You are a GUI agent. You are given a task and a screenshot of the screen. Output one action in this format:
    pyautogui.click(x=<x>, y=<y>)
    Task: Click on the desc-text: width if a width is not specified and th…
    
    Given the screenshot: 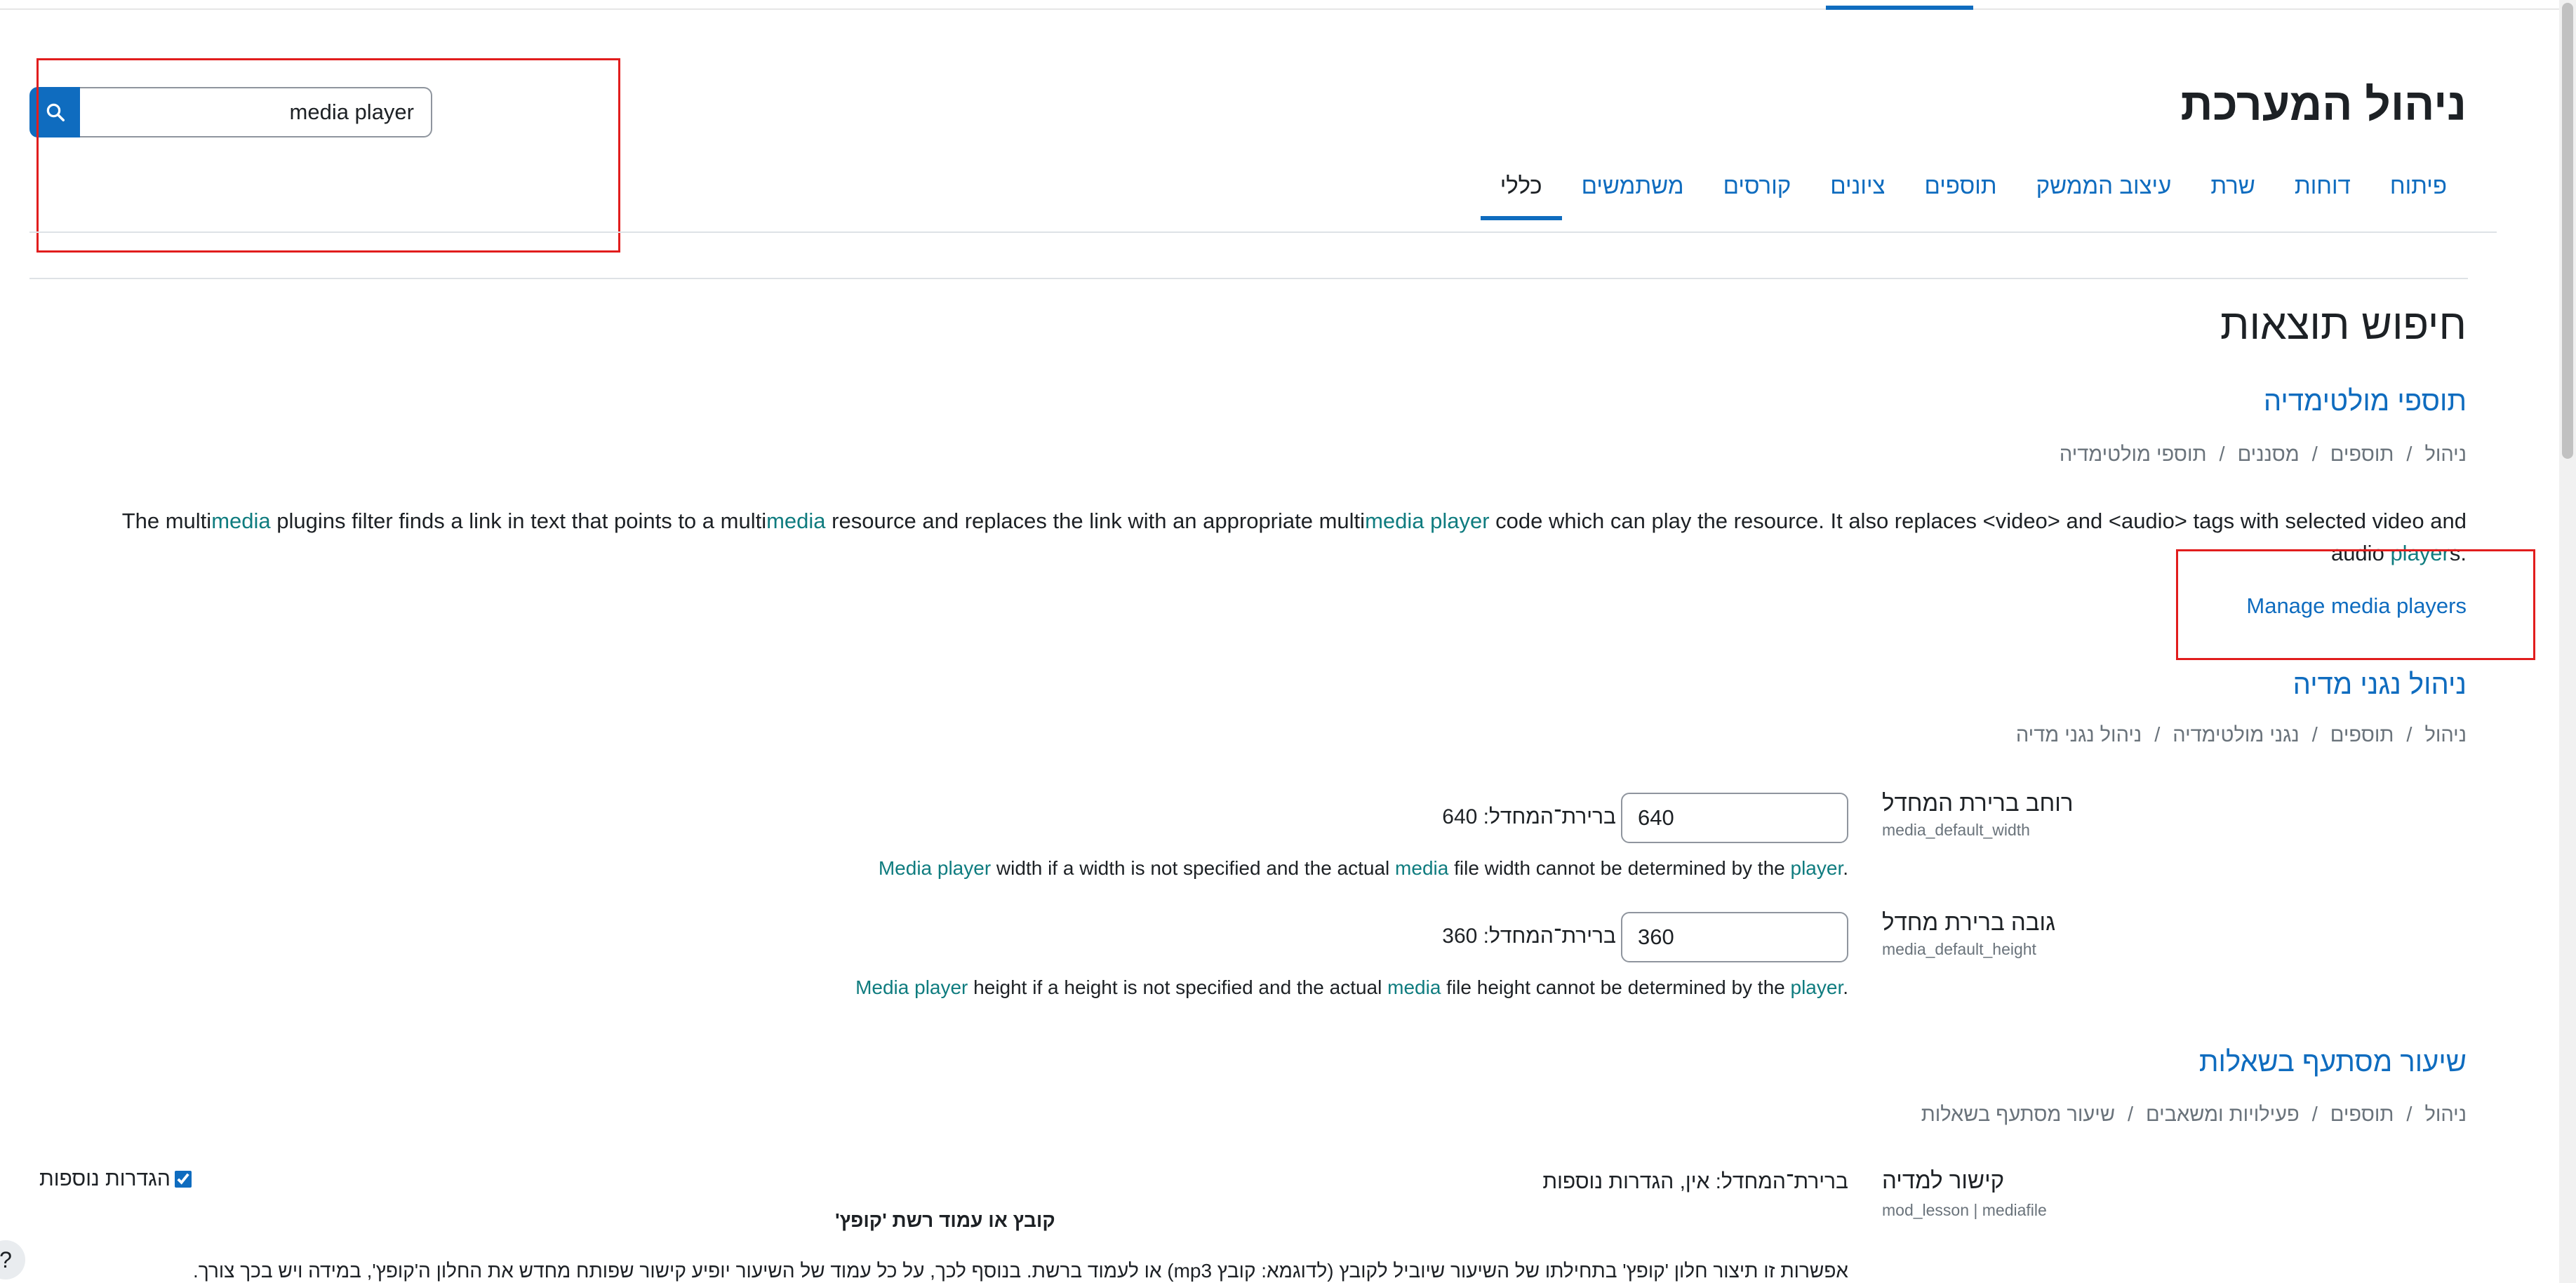 What is the action you would take?
    pyautogui.click(x=1193, y=868)
    